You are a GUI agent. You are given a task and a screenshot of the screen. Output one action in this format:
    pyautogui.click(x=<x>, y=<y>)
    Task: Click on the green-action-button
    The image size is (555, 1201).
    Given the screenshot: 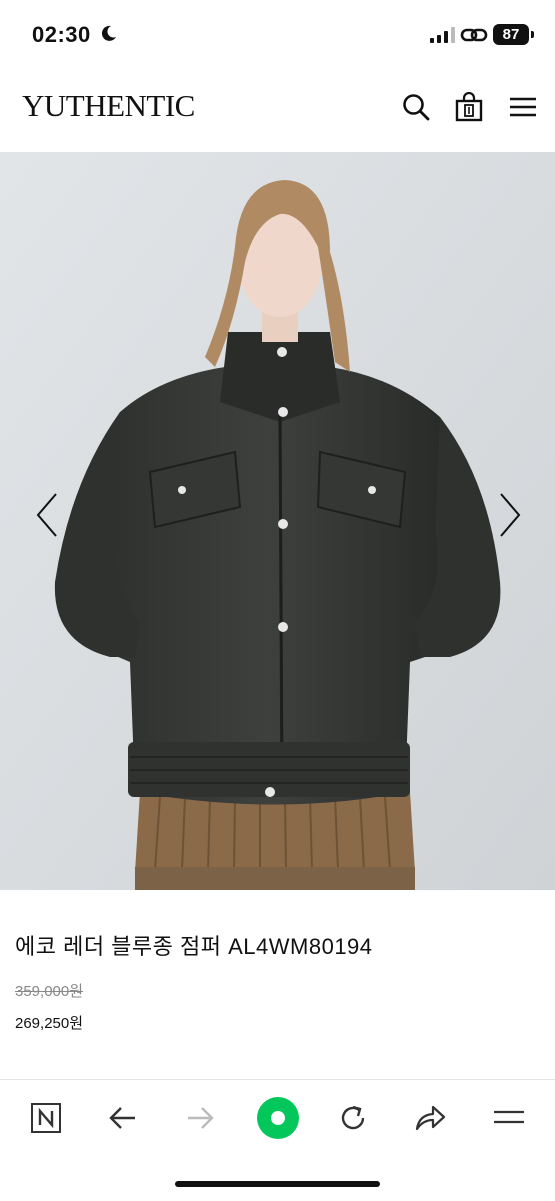 What is the action you would take?
    pyautogui.click(x=278, y=1118)
    